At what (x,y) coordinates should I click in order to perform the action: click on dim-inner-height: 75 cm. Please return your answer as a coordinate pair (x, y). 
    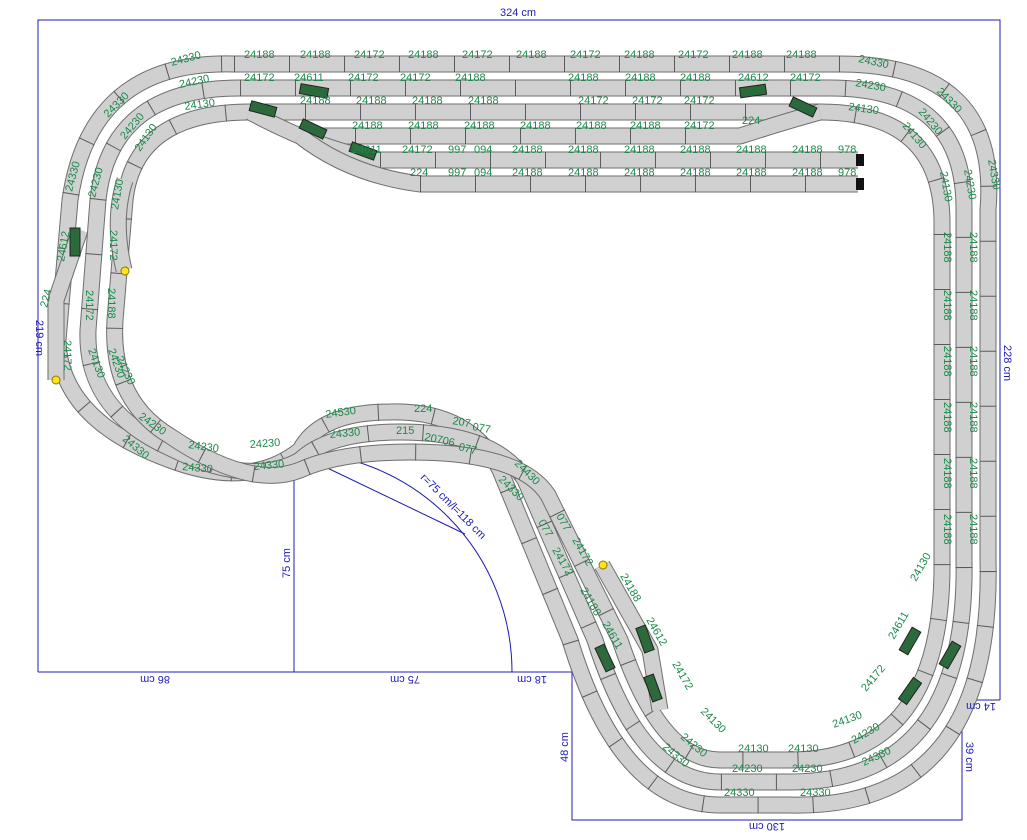
    Looking at the image, I should click on (287, 563).